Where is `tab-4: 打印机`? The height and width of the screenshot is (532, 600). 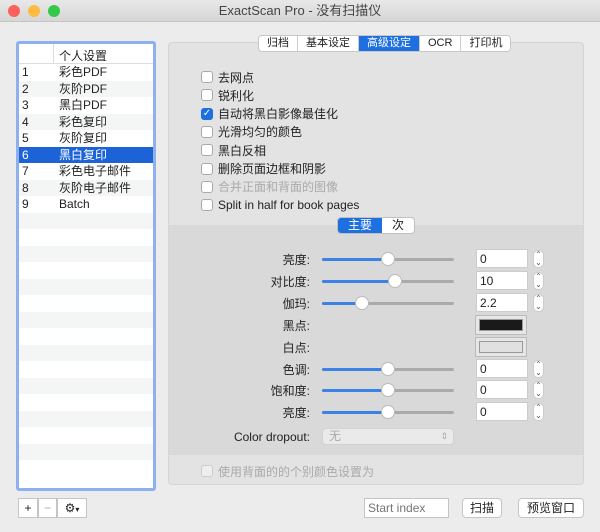
tab-4: 打印机 is located at coordinates (485, 43).